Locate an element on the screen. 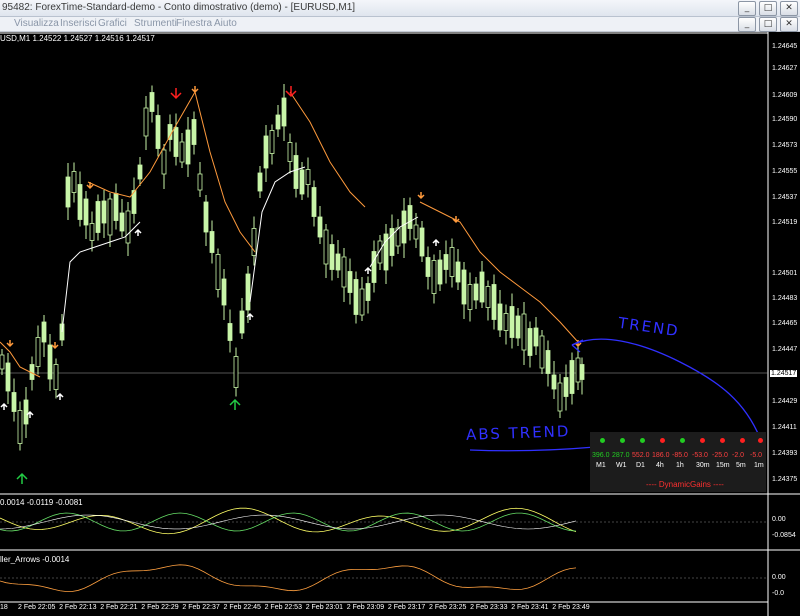  price-label: 1.24609 is located at coordinates (785, 95).